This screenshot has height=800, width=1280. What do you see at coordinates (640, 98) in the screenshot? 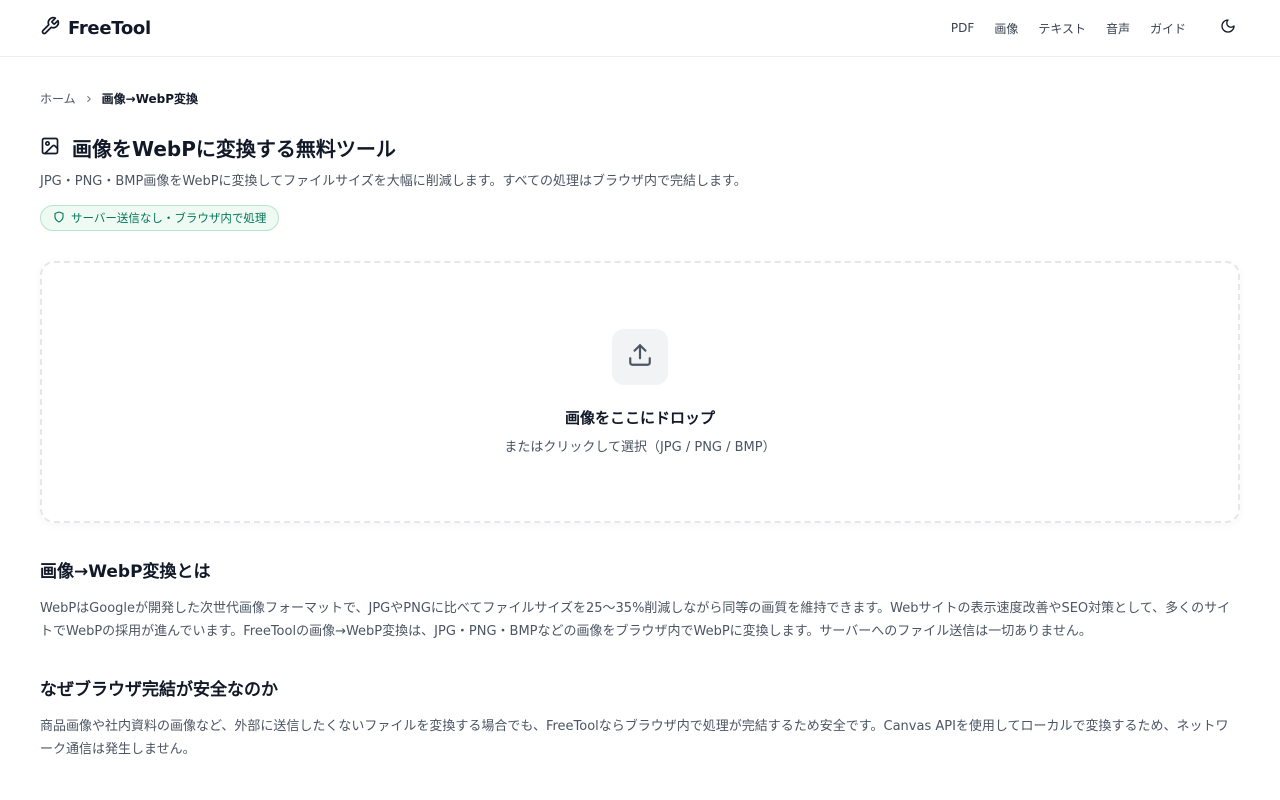
I see `breadcrumb: ホーム 画像→WebP変換` at bounding box center [640, 98].